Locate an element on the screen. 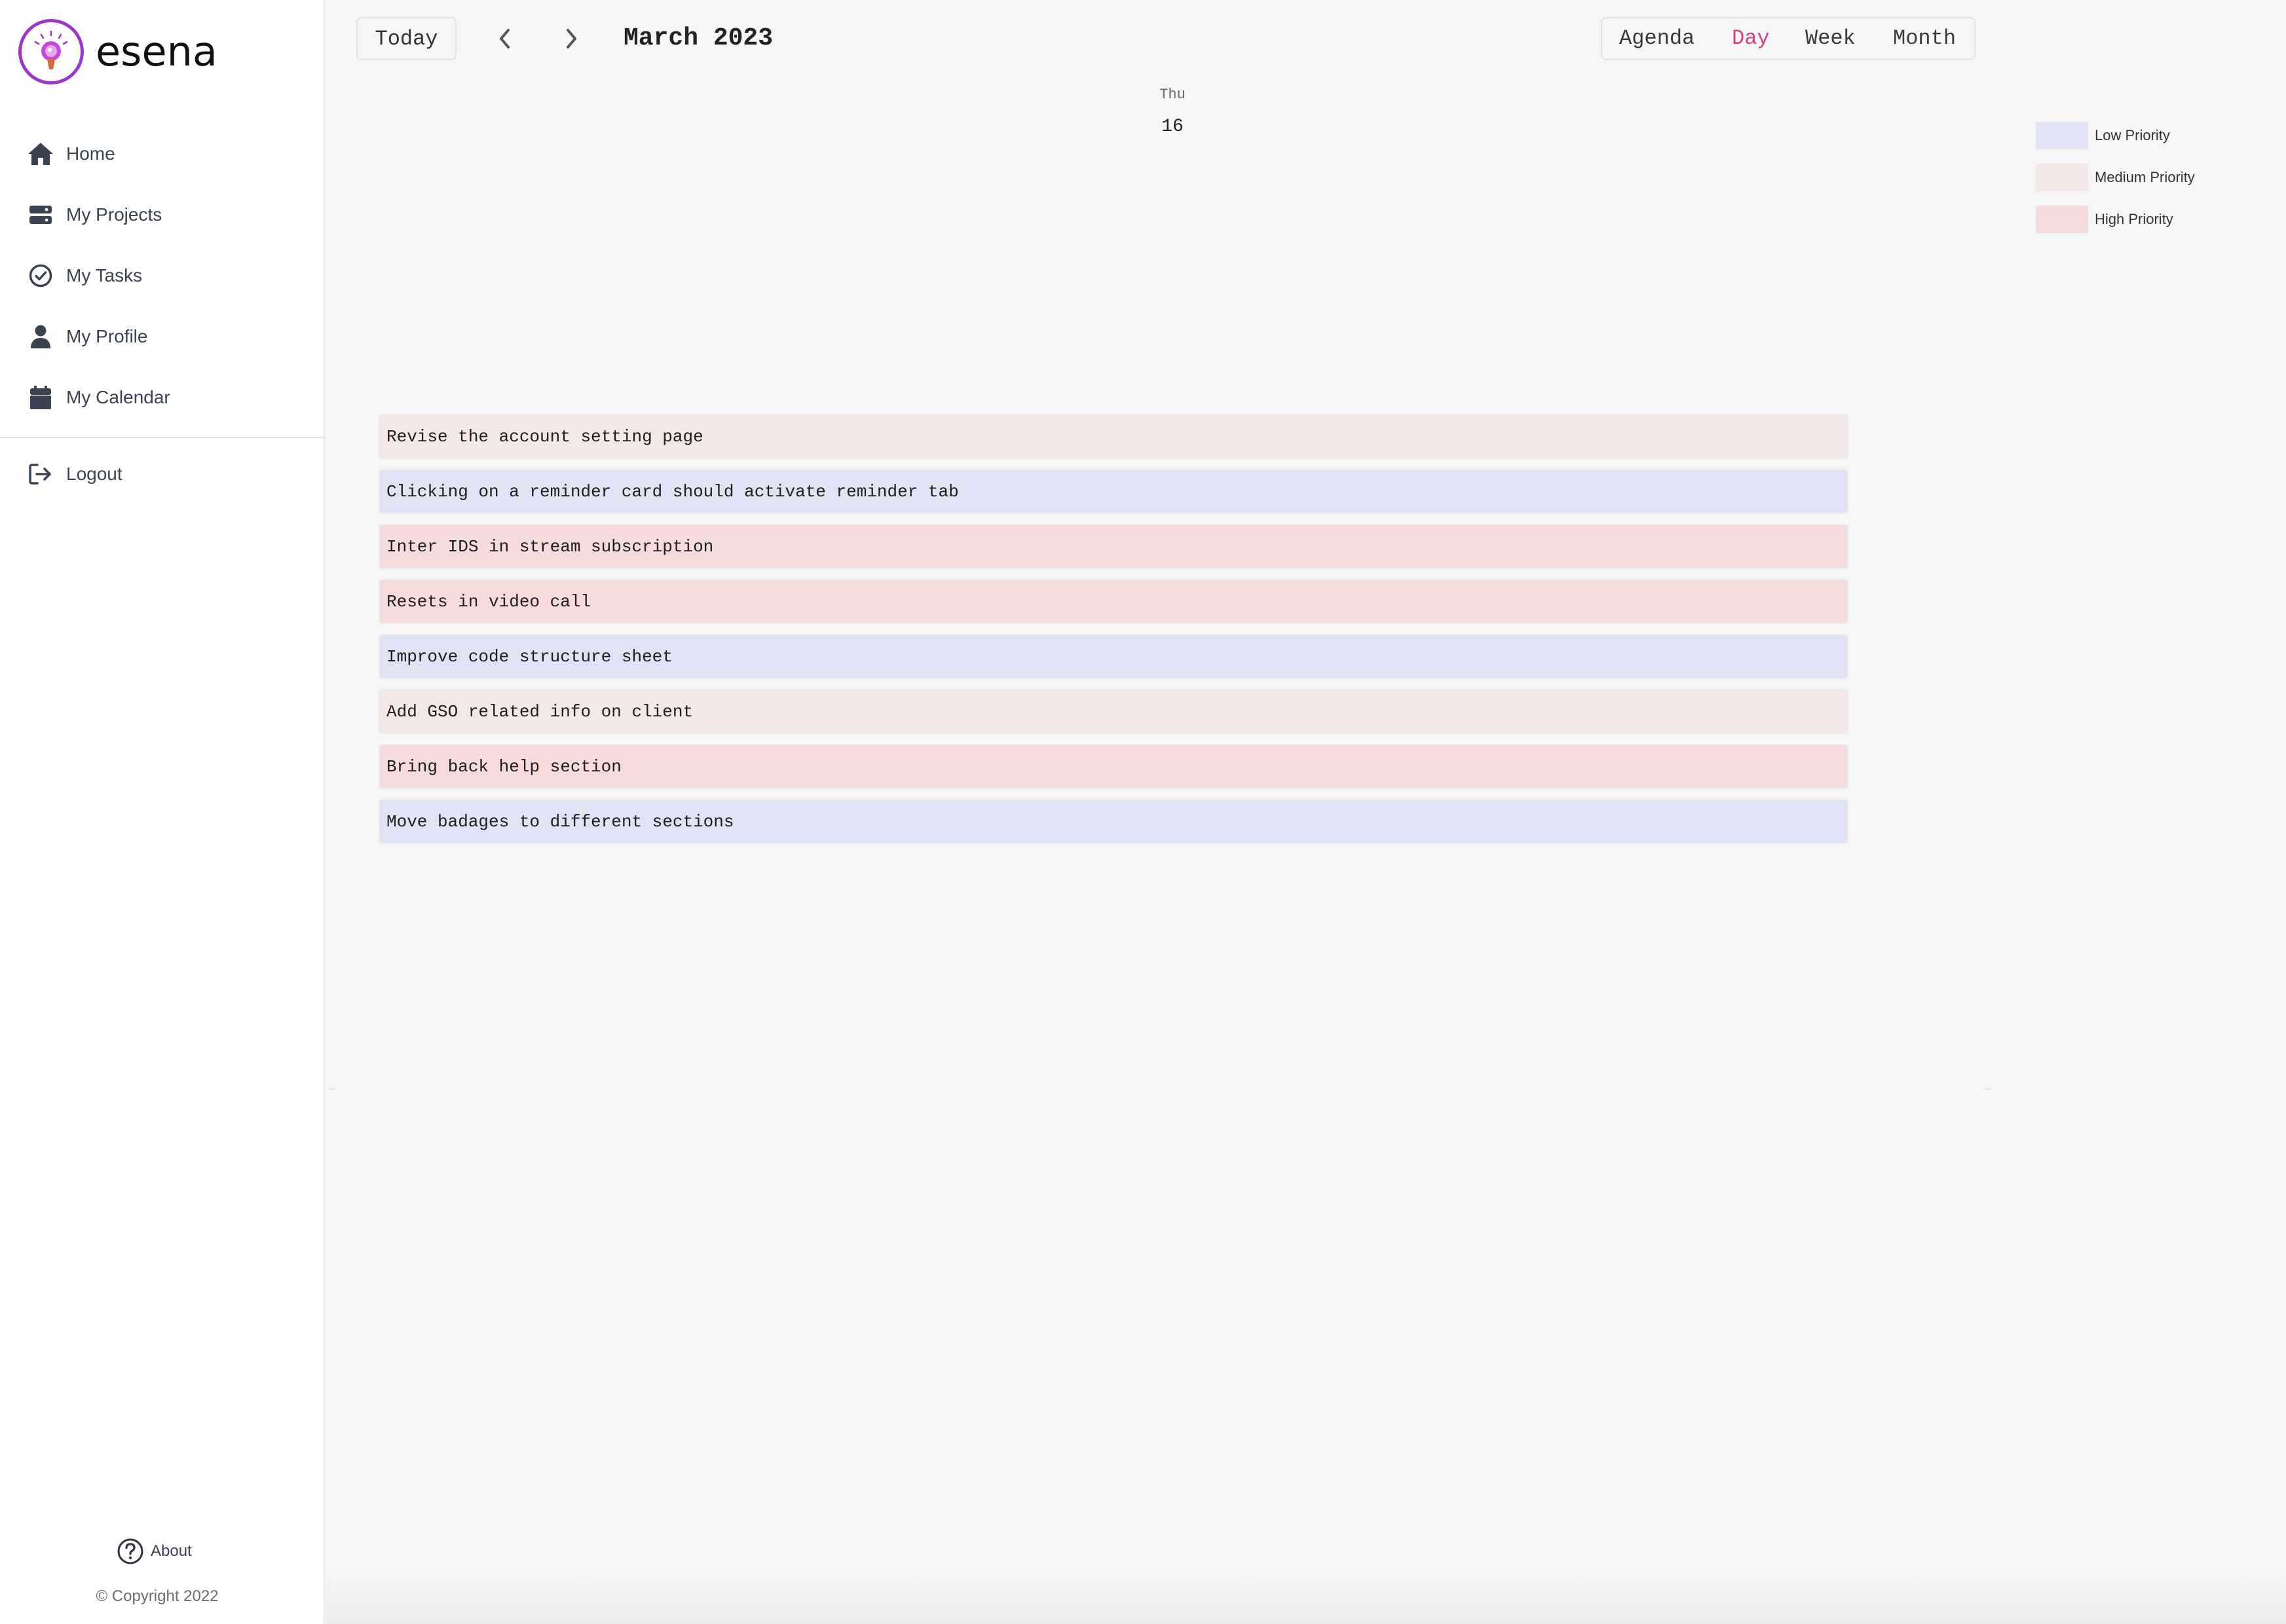 The height and width of the screenshot is (1624, 2286). today-button: Today is located at coordinates (406, 38).